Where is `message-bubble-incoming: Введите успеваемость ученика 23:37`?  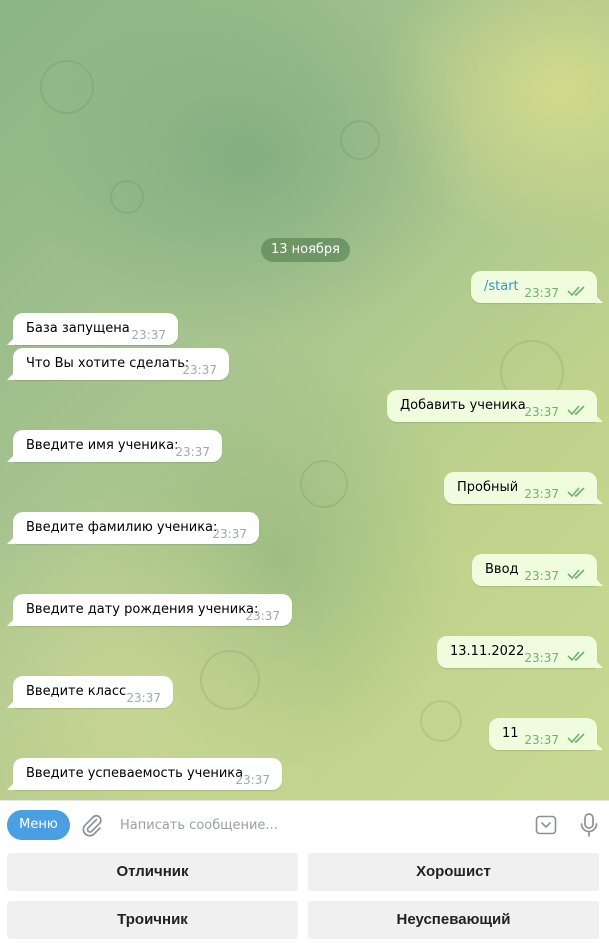
message-bubble-incoming: Введите успеваемость ученика 23:37 is located at coordinates (144, 774).